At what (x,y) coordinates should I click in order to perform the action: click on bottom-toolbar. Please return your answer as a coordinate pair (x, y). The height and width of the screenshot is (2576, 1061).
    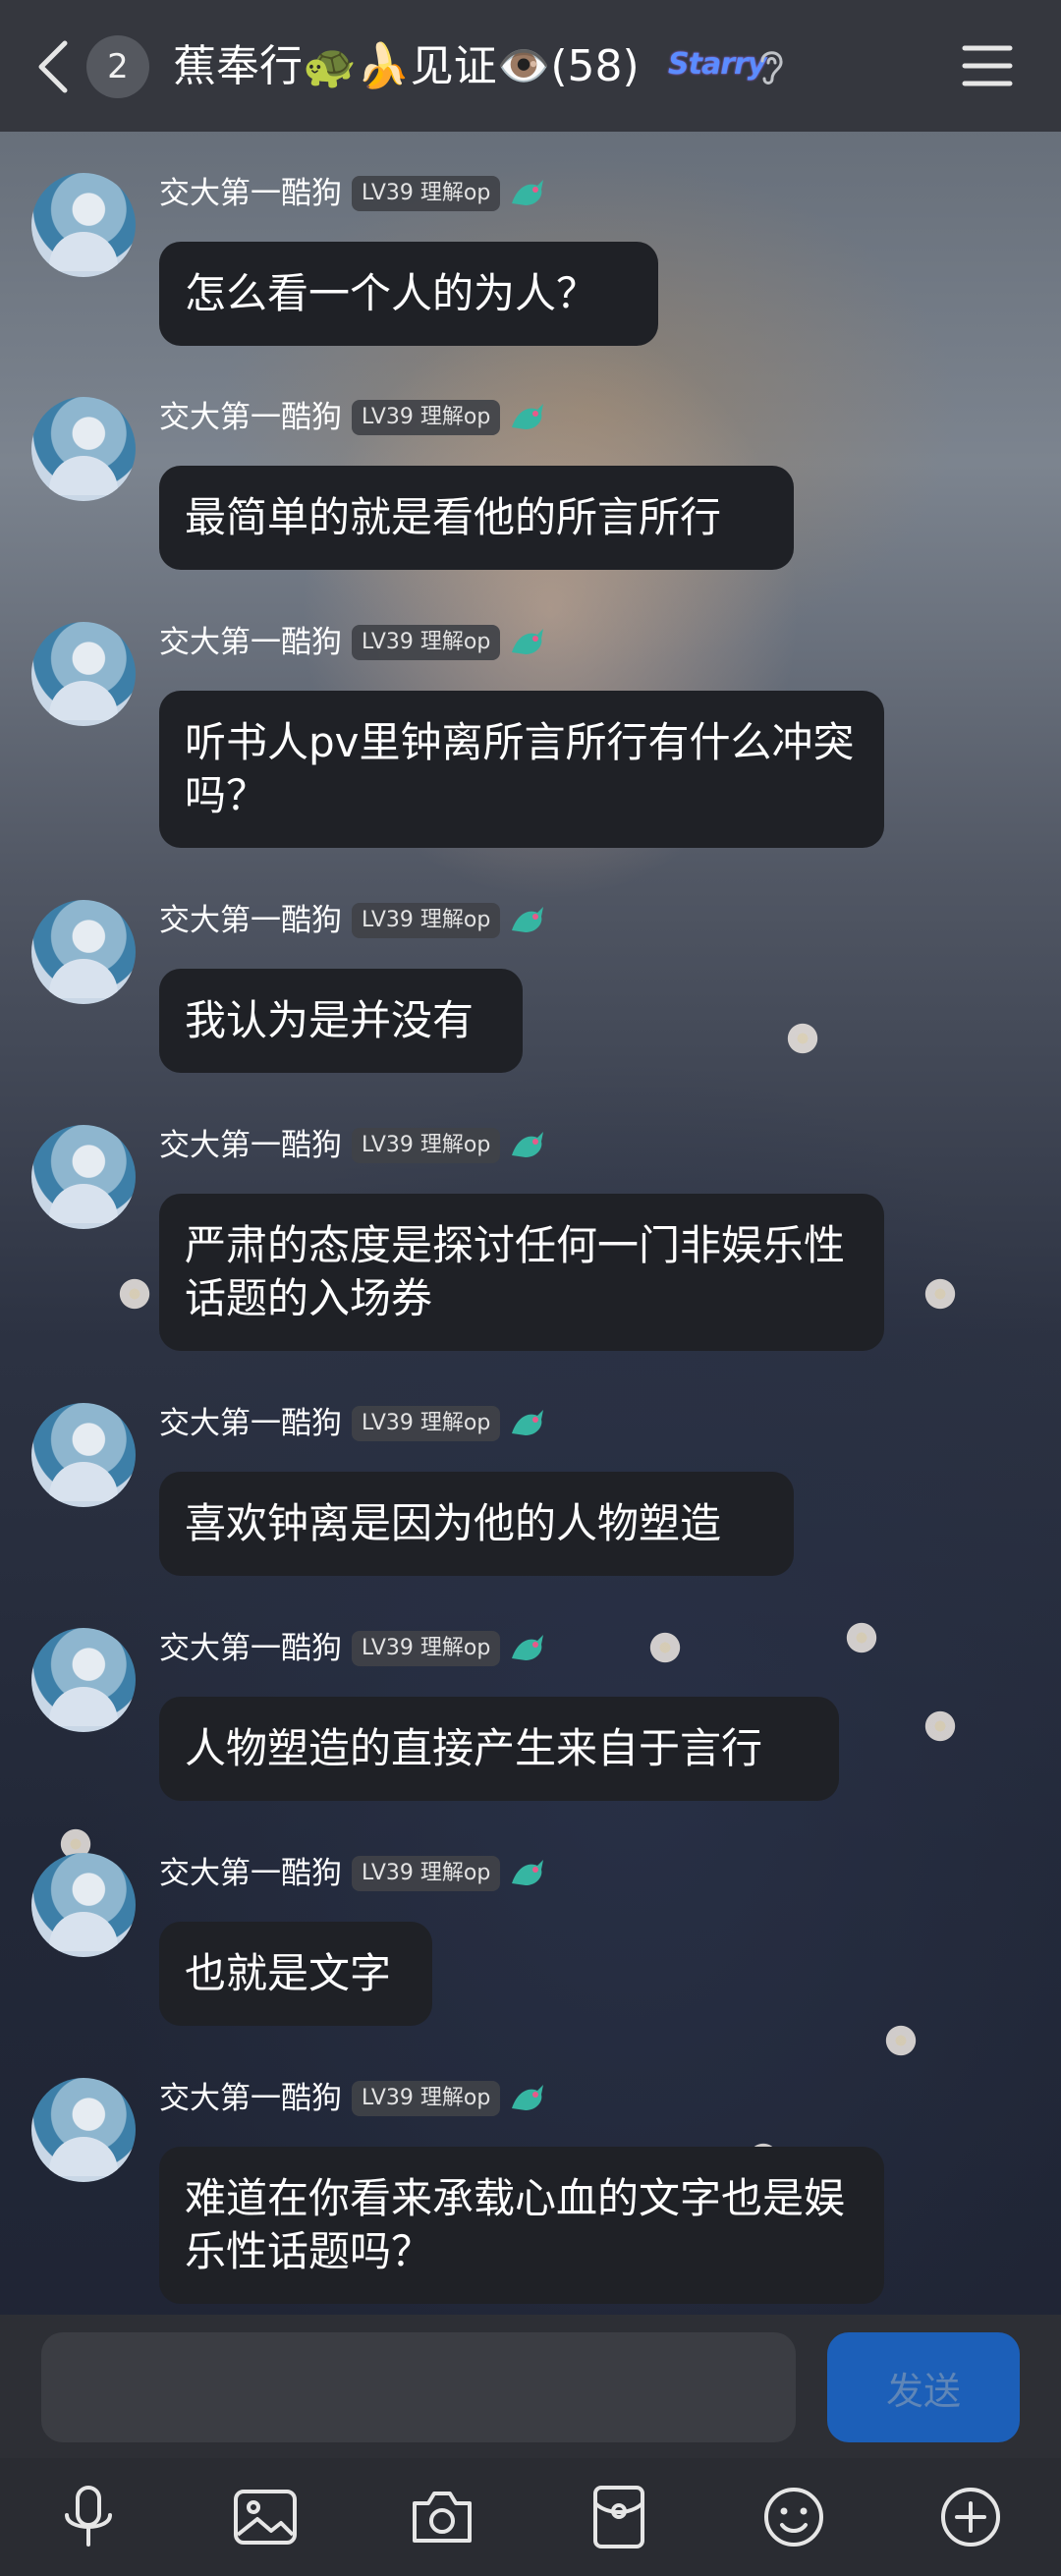
    Looking at the image, I should click on (530, 2517).